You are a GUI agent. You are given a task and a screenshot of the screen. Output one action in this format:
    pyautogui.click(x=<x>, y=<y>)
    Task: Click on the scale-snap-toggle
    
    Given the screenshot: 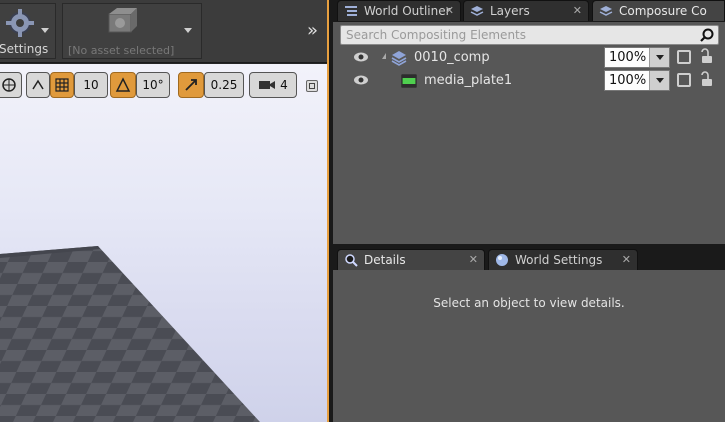 What is the action you would take?
    pyautogui.click(x=191, y=85)
    